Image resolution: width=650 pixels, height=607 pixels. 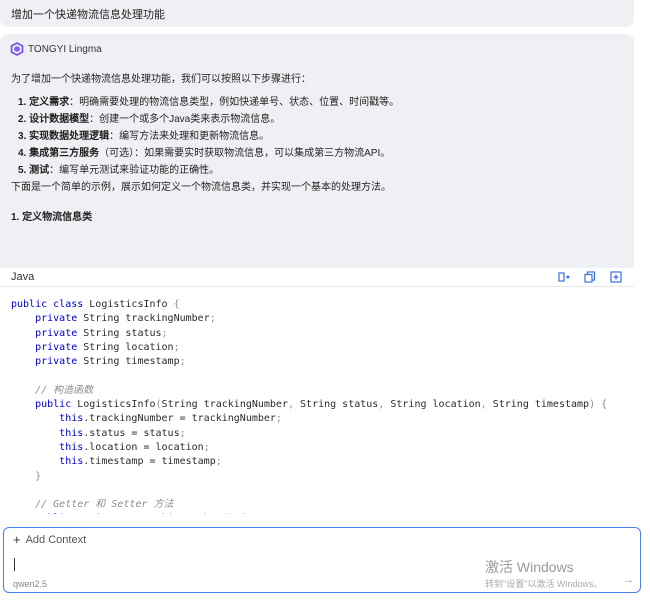 I want to click on code-line: private String location;, so click(x=107, y=347).